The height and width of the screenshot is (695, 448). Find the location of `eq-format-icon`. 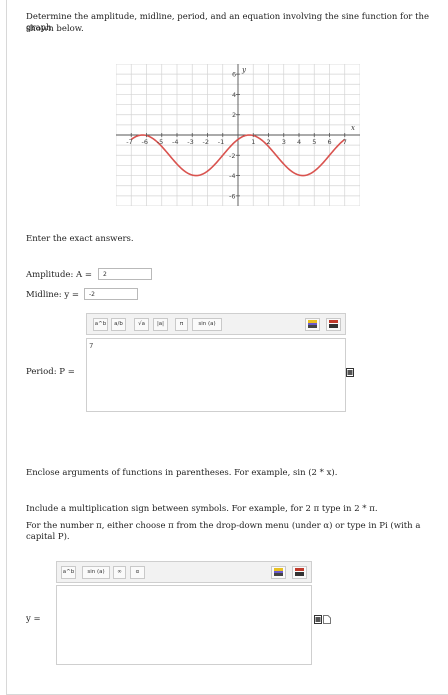

eq-format-icon is located at coordinates (299, 572).